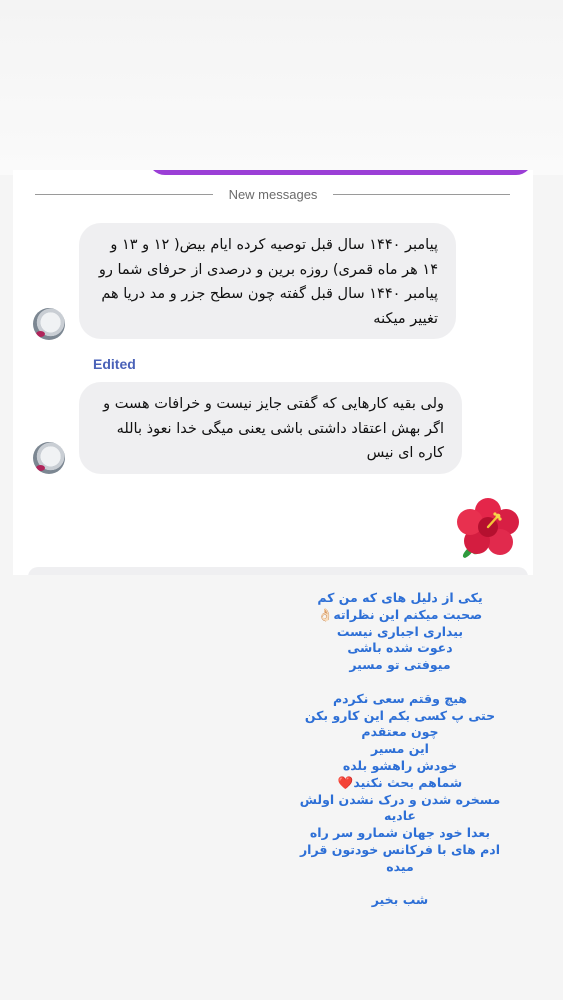 The width and height of the screenshot is (563, 1000). What do you see at coordinates (400, 631) in the screenshot?
I see `caption-line: بیداری اجباری نیست` at bounding box center [400, 631].